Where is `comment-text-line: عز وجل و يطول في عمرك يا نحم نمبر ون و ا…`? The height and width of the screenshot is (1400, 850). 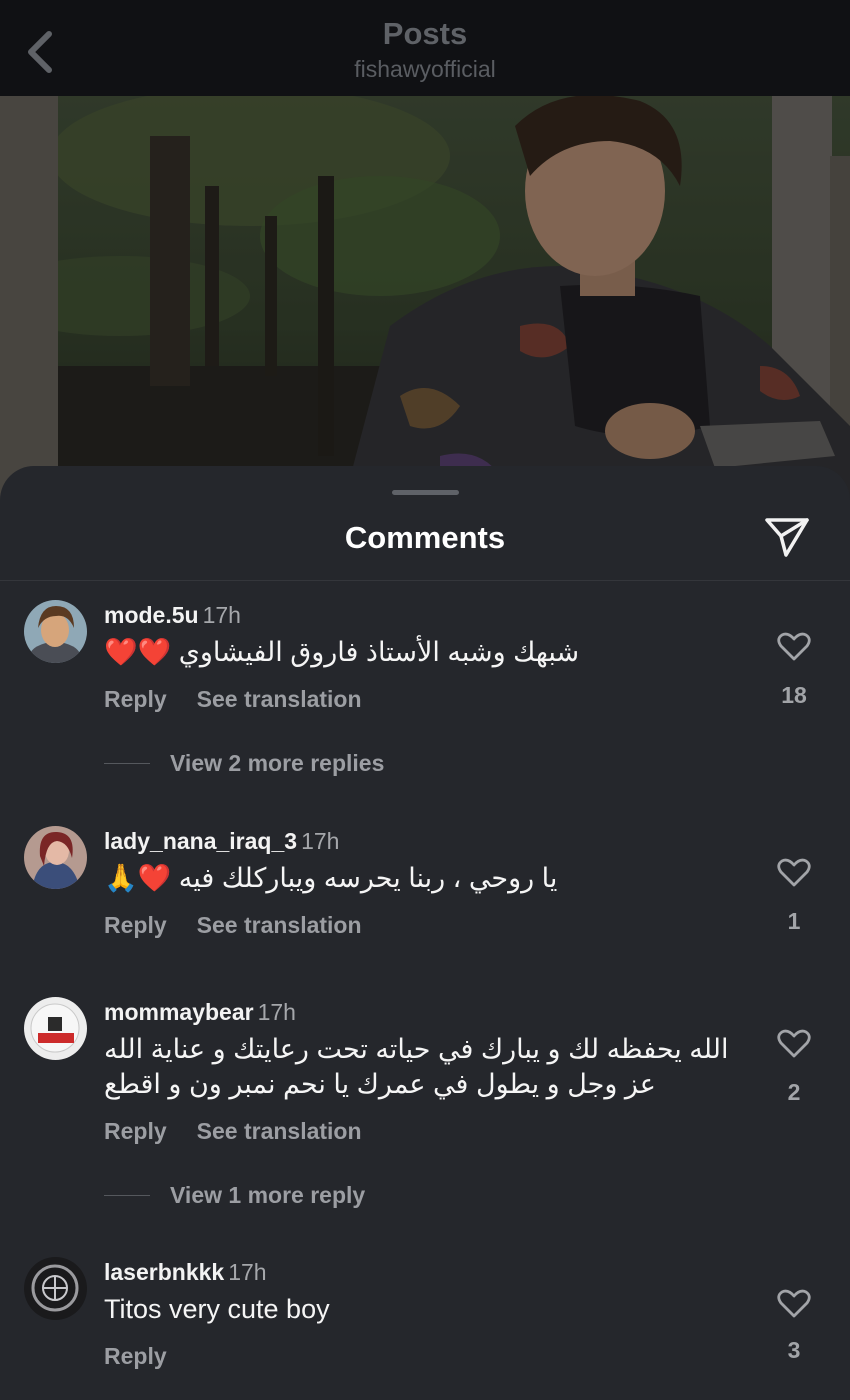
comment-text-line: عز وجل و يطول في عمرك يا نحم نمبر ون و ا… is located at coordinates (380, 1084).